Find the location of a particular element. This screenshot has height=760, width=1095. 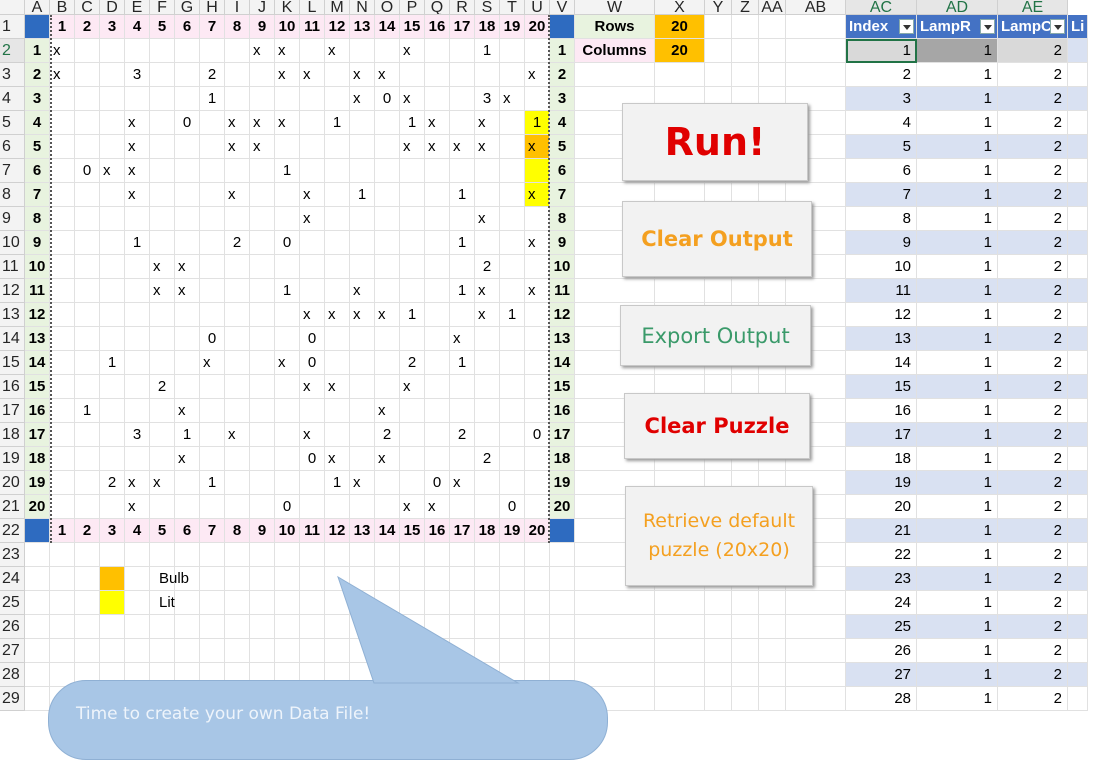

filter-dropdown-icon is located at coordinates (987, 26).